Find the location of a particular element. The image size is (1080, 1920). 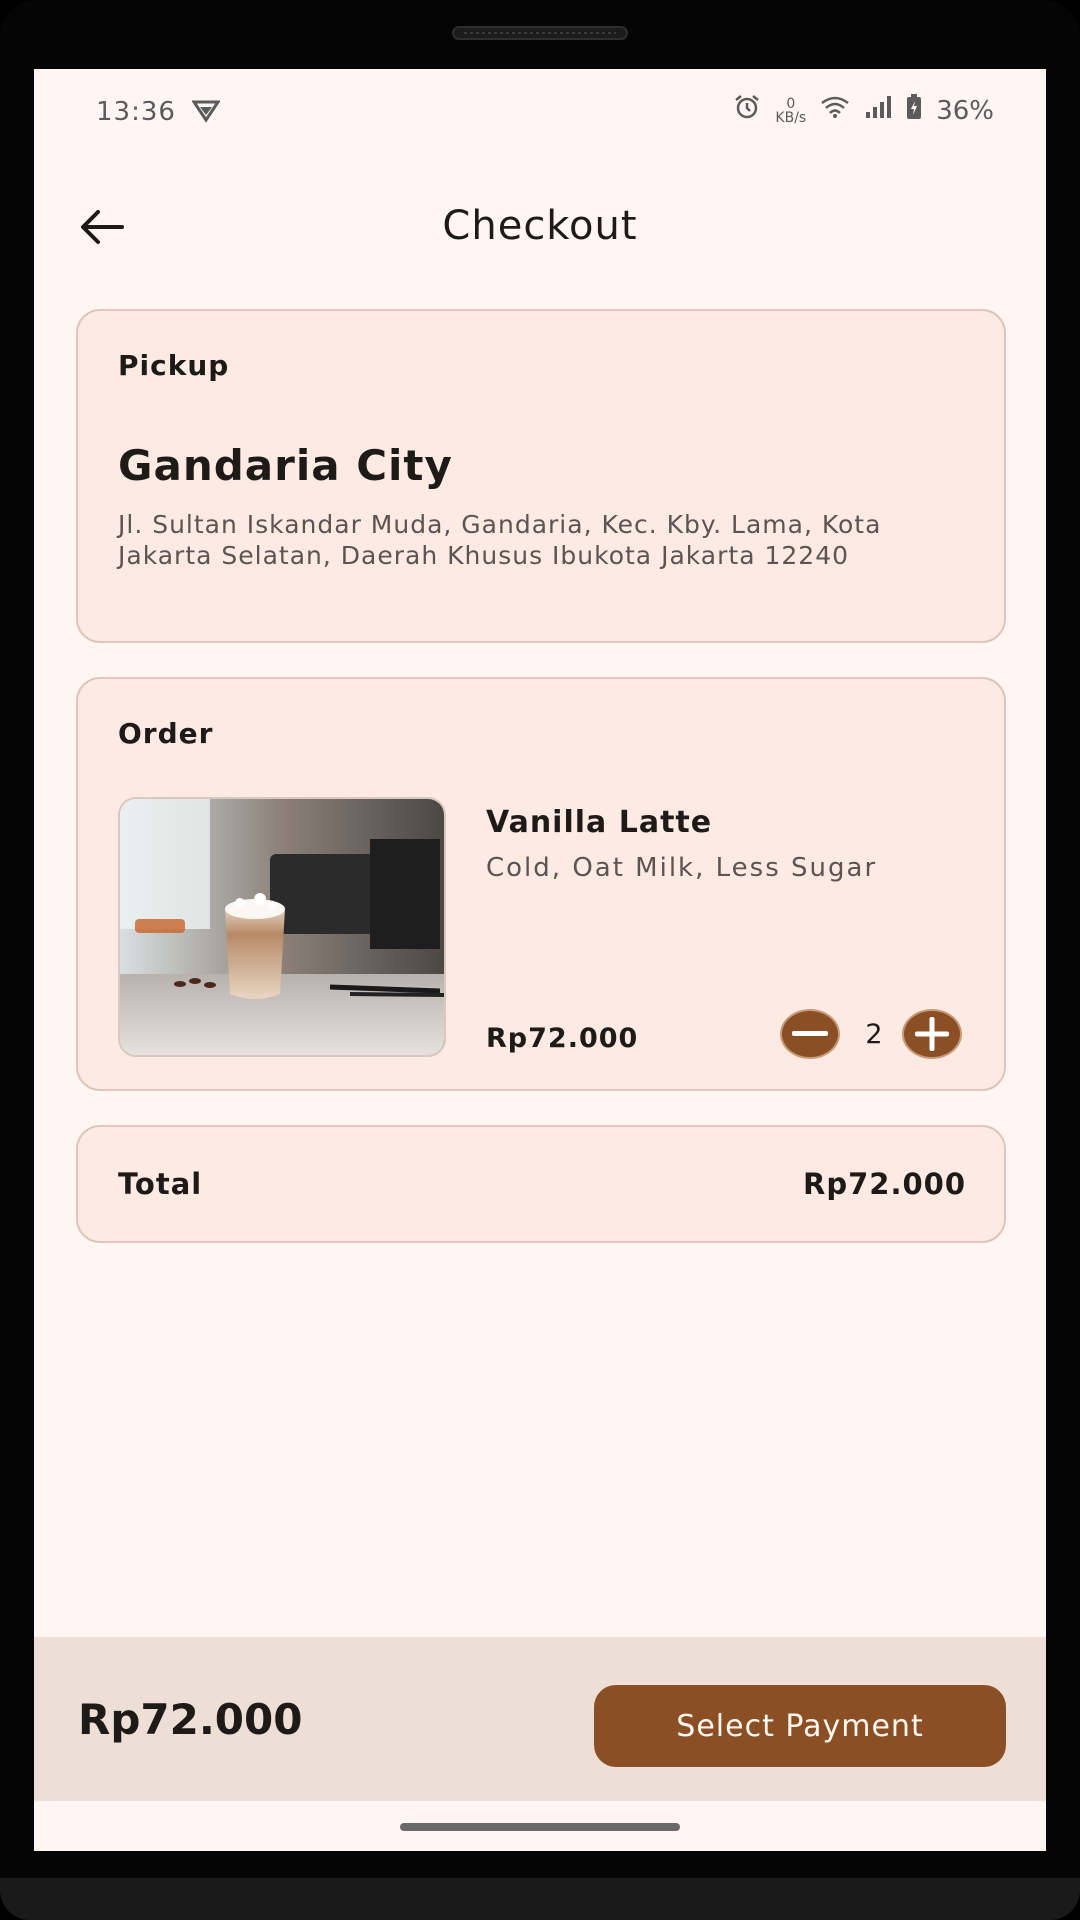

store-name: Gandaria City is located at coordinates (285, 465).